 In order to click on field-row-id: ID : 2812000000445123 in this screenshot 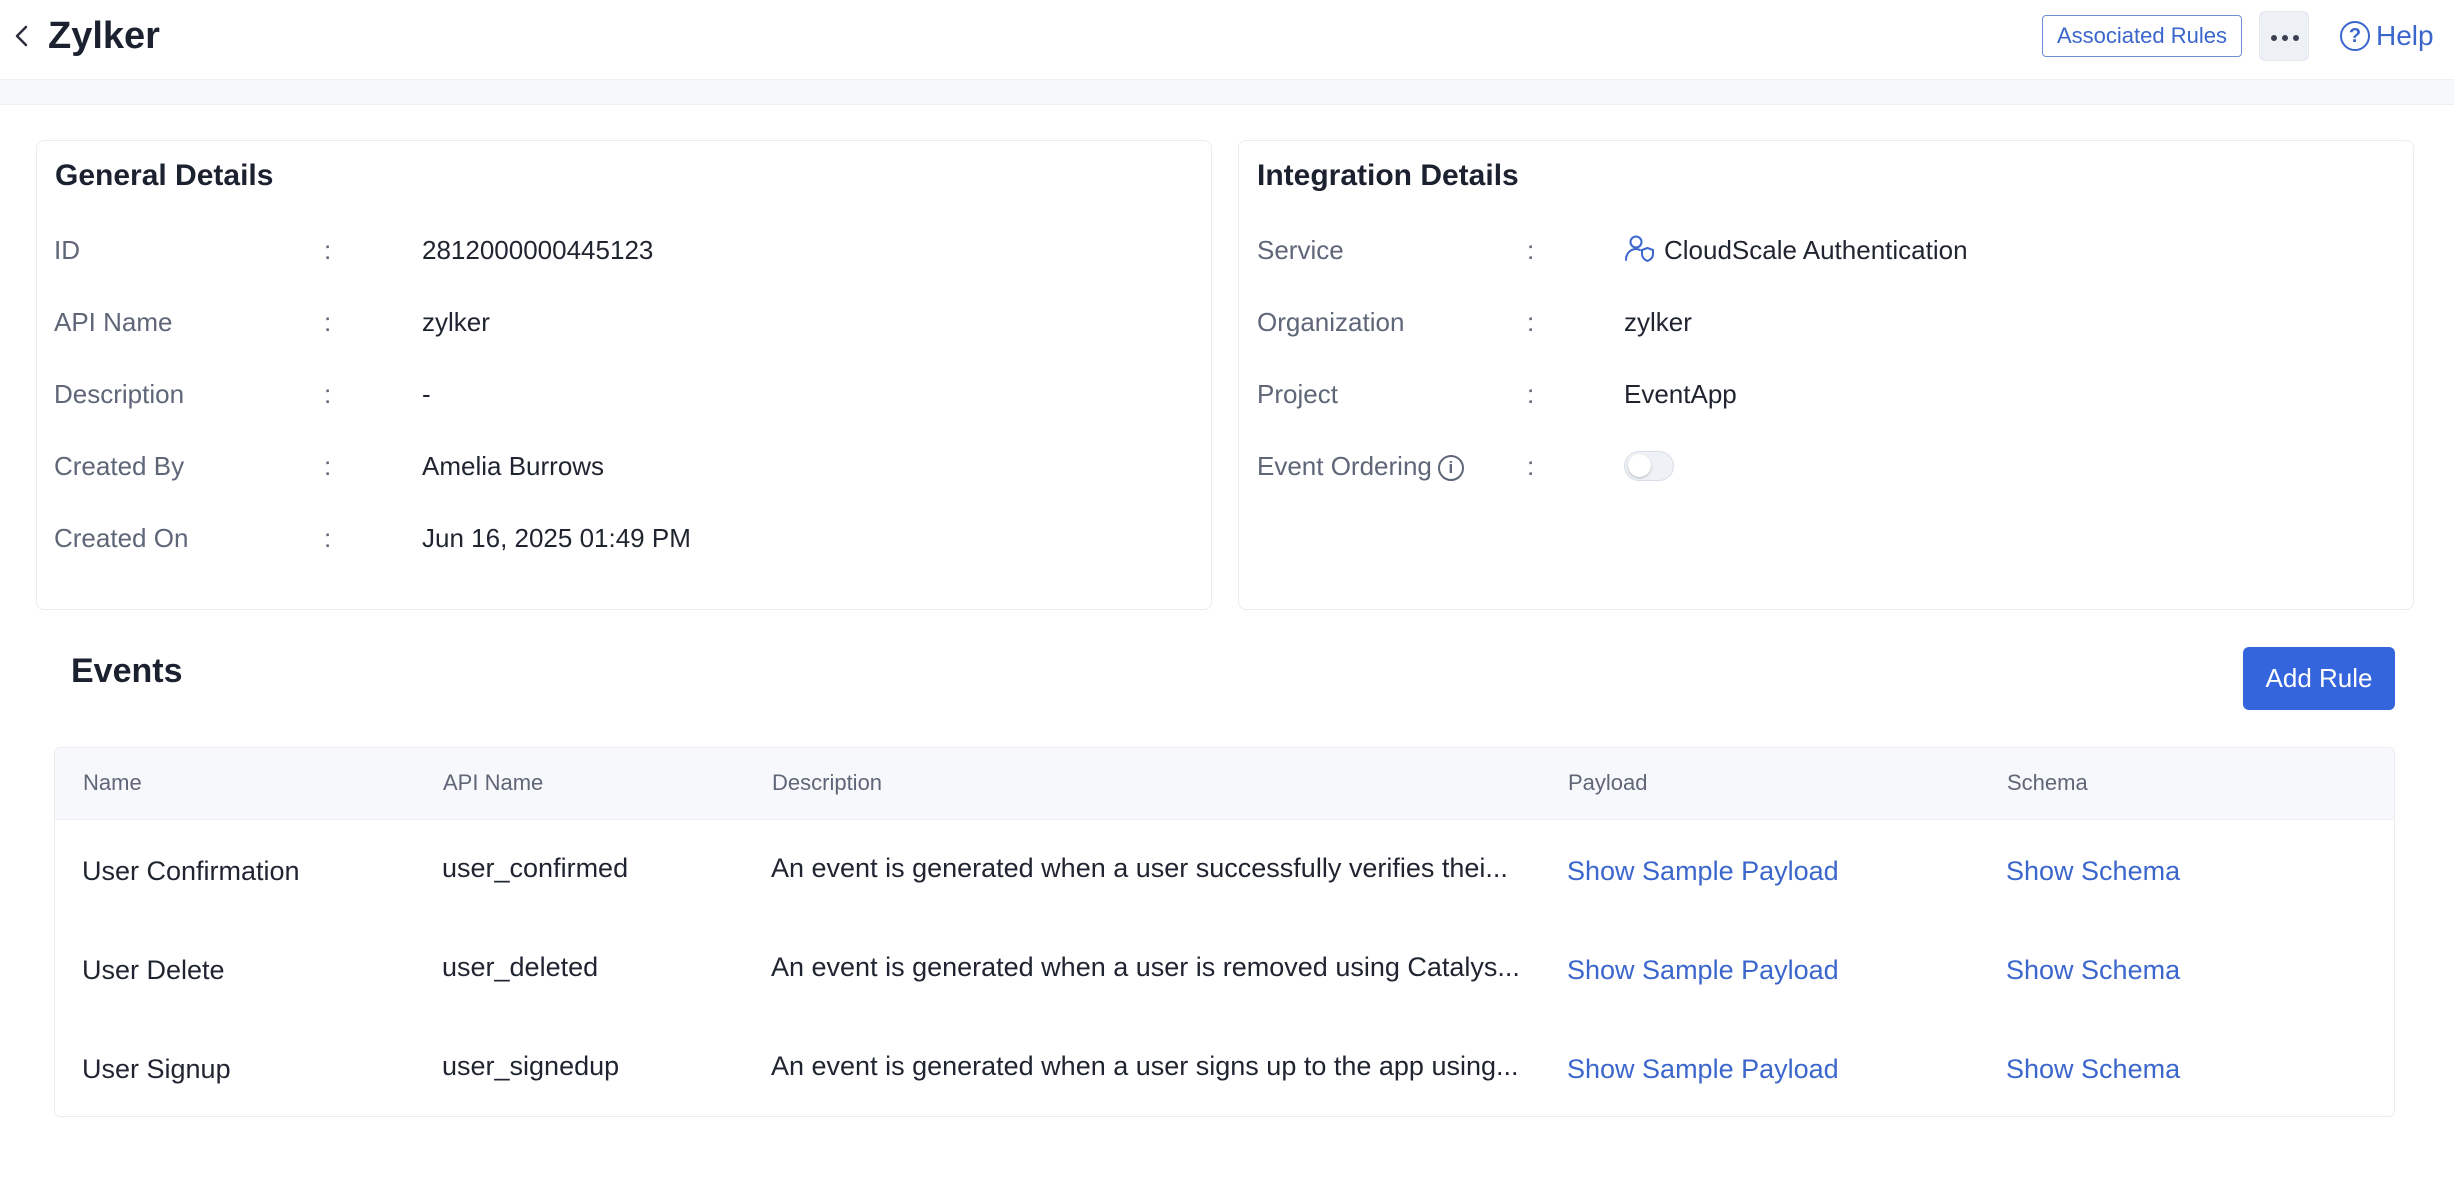, I will do `click(604, 250)`.